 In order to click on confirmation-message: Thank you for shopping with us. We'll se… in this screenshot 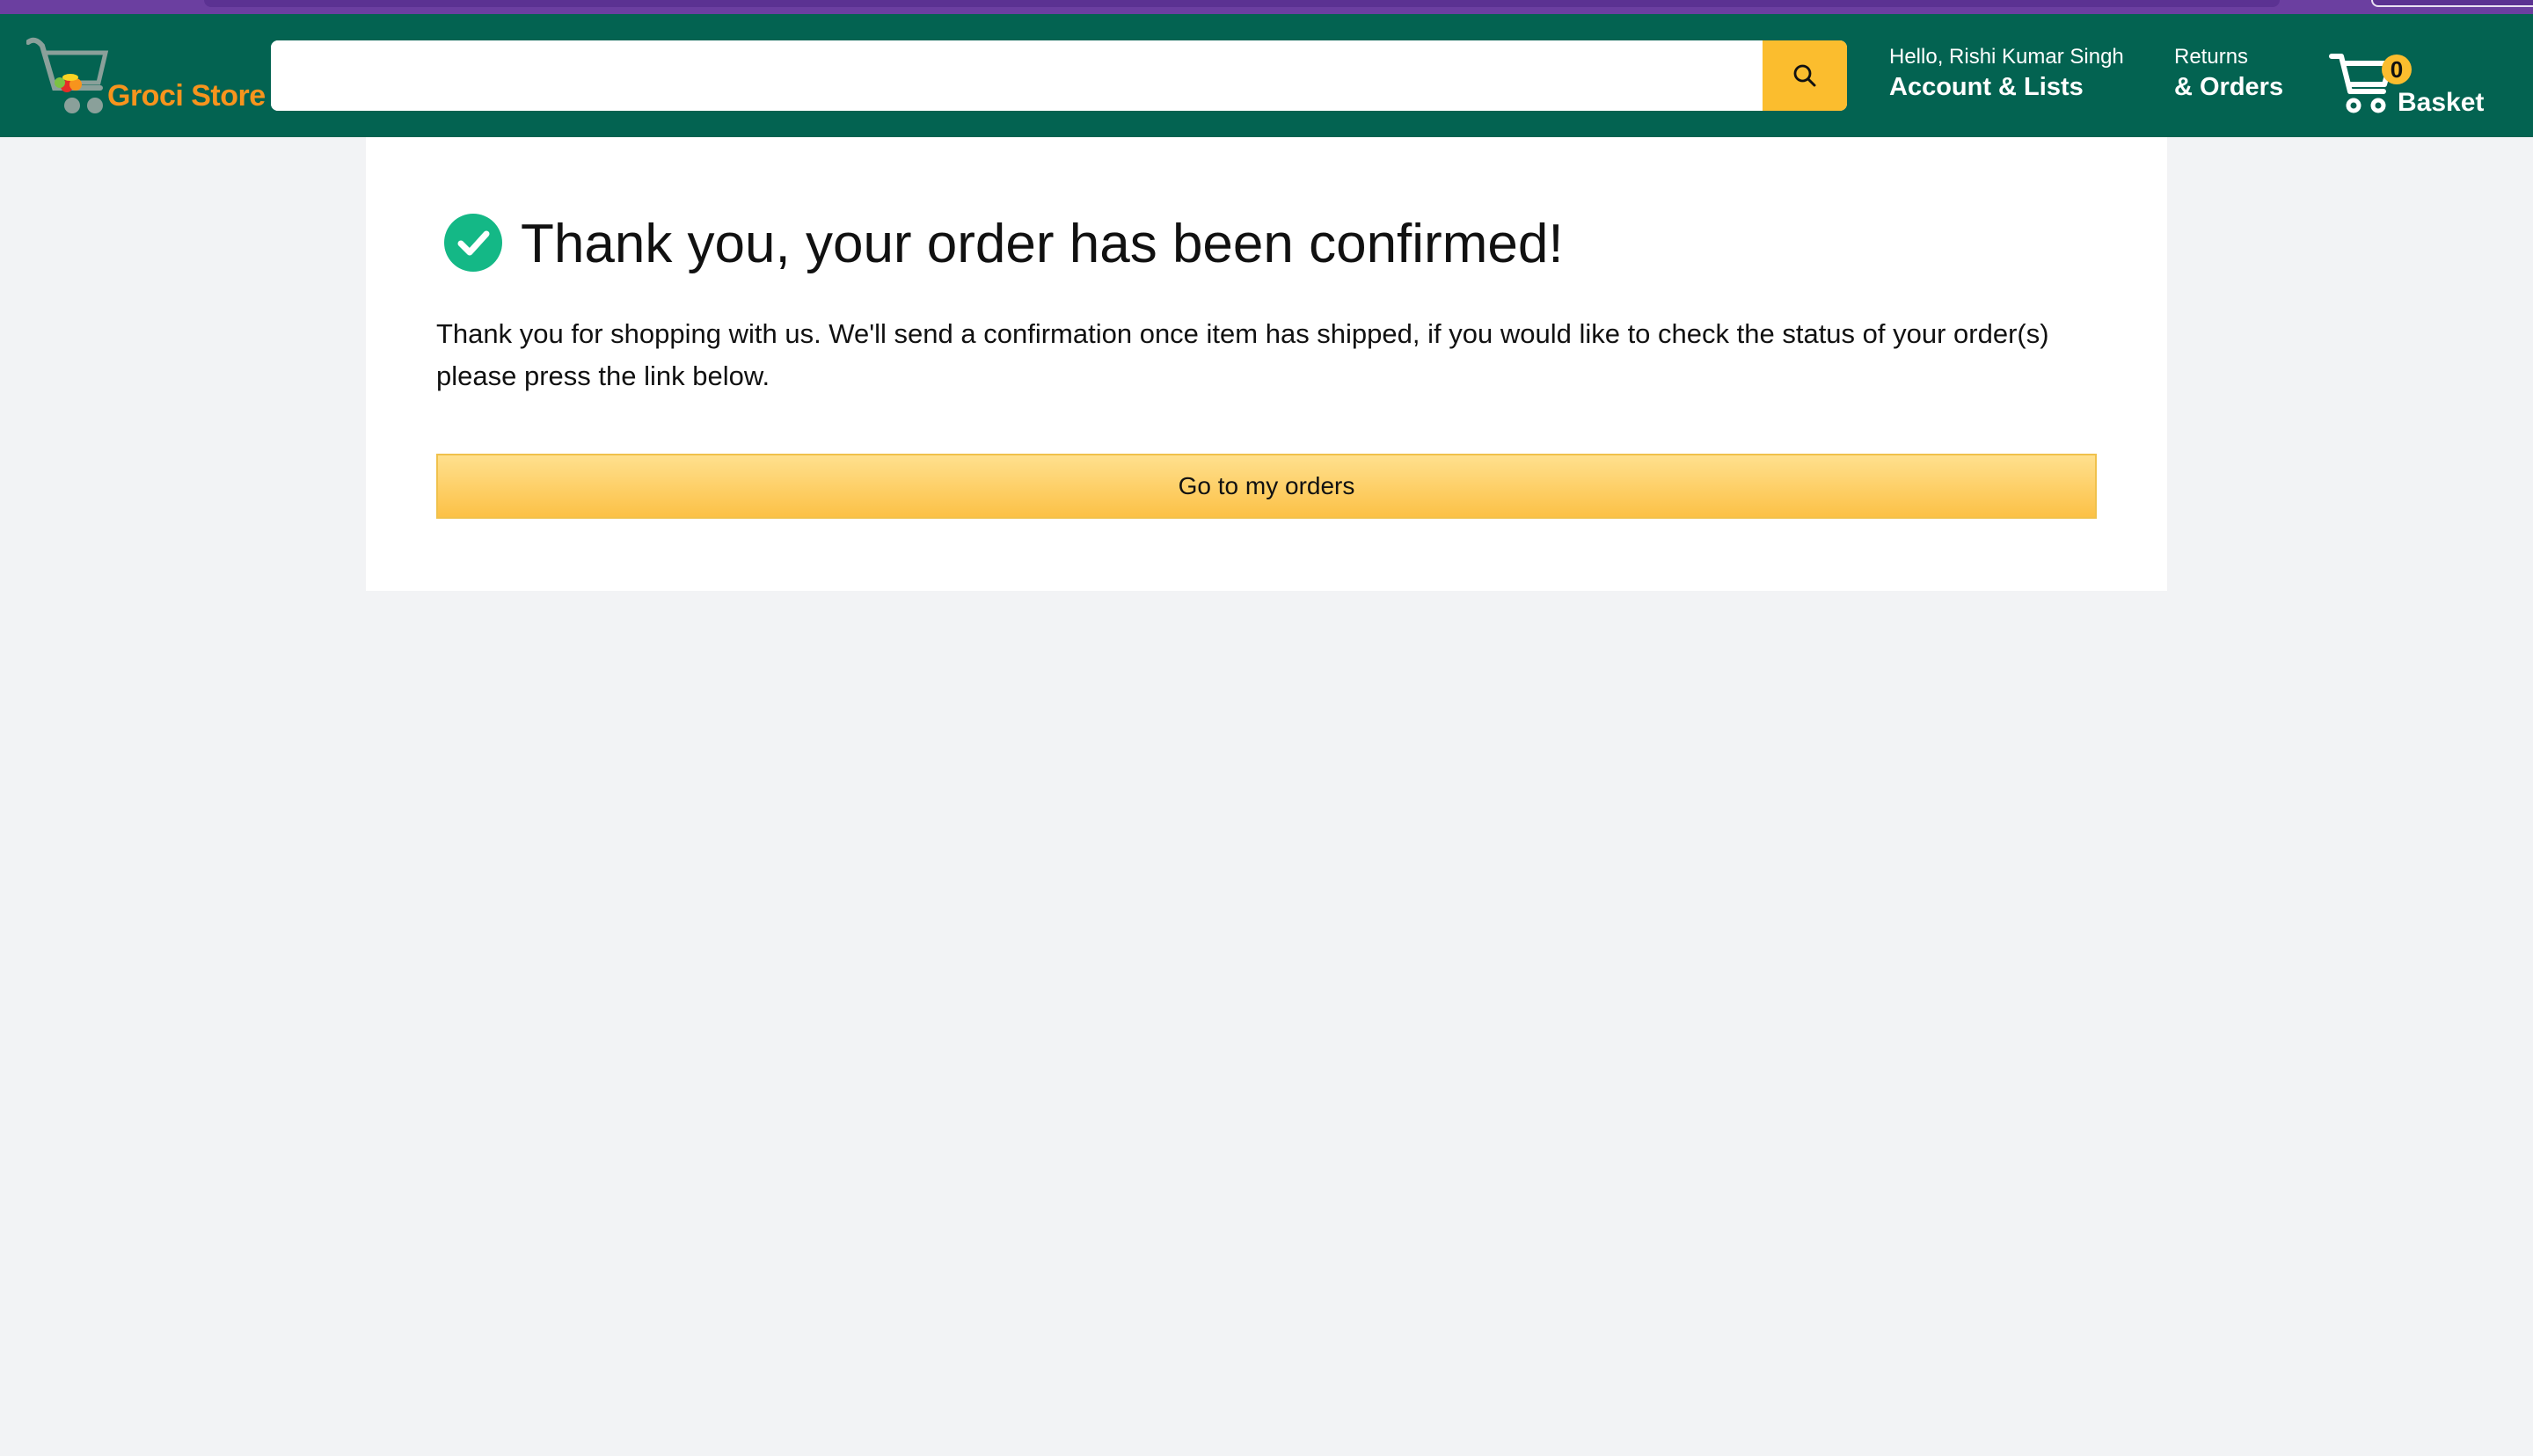, I will do `click(1243, 354)`.